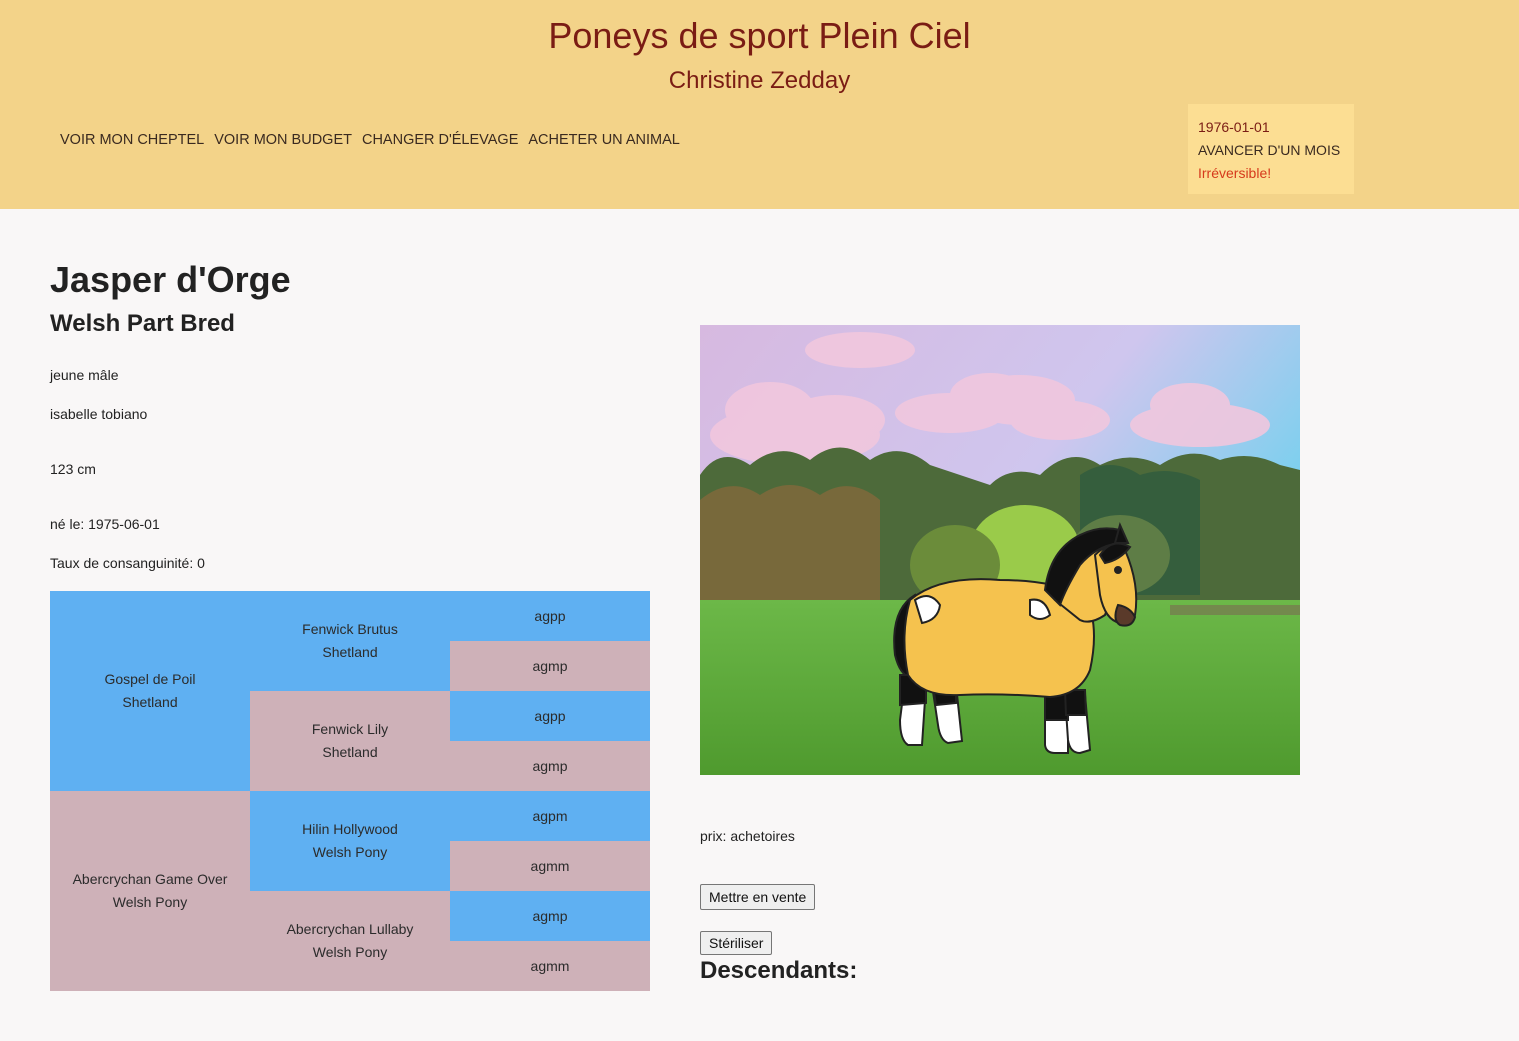 The image size is (1519, 1041). What do you see at coordinates (350, 929) in the screenshot?
I see `grandparent-name: Abercrychan Lullaby` at bounding box center [350, 929].